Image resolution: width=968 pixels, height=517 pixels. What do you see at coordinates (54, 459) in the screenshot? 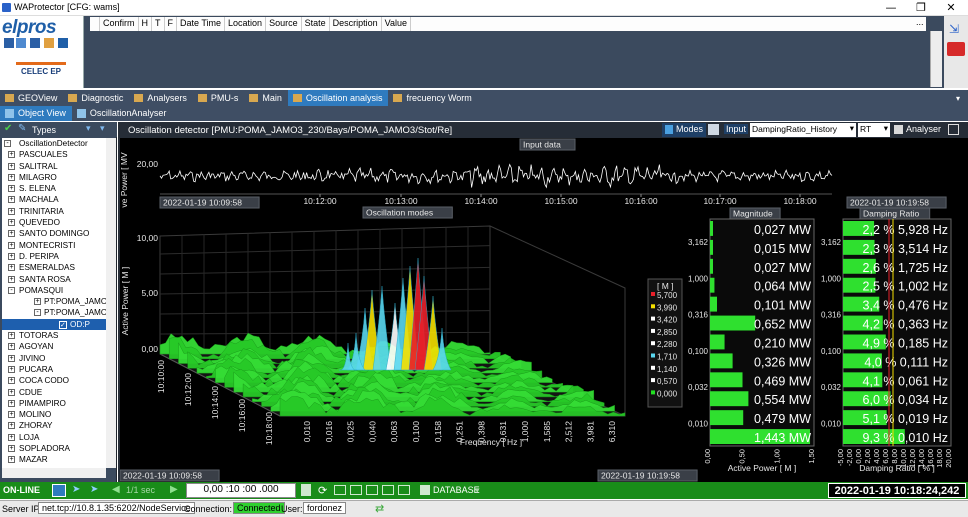
I see `tree-node: + MAZAR` at bounding box center [54, 459].